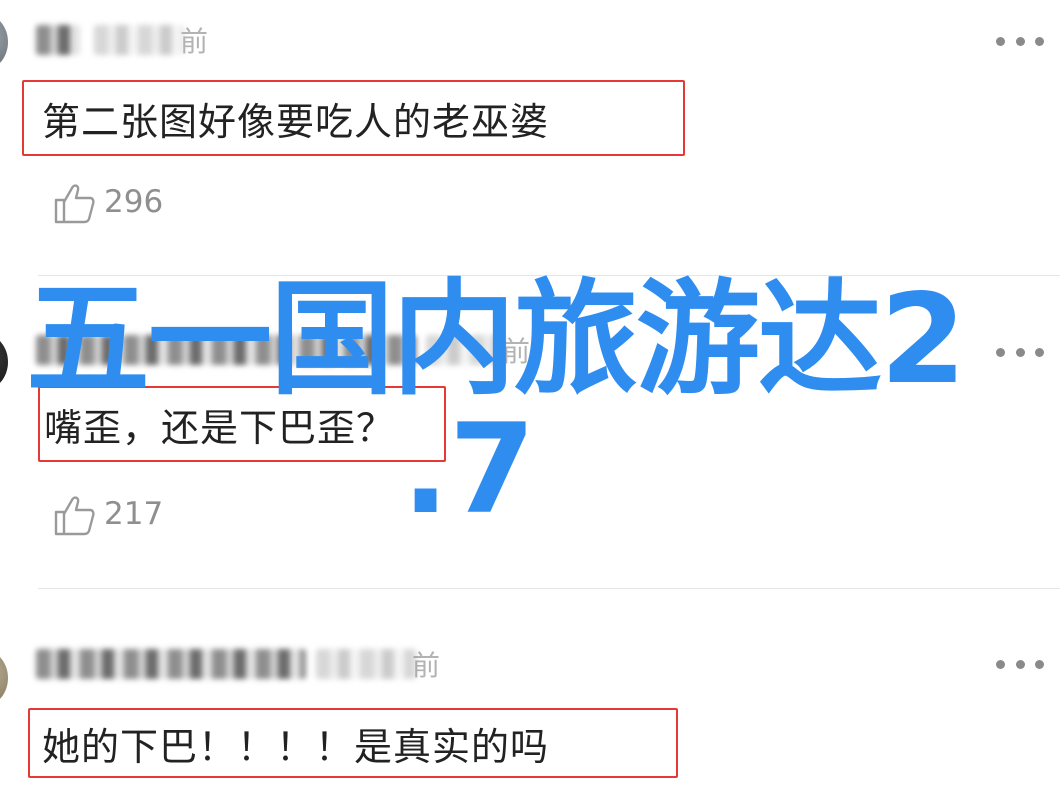  What do you see at coordinates (296, 746) in the screenshot?
I see `comment-text: 她的下巴！！！！是真实的吗` at bounding box center [296, 746].